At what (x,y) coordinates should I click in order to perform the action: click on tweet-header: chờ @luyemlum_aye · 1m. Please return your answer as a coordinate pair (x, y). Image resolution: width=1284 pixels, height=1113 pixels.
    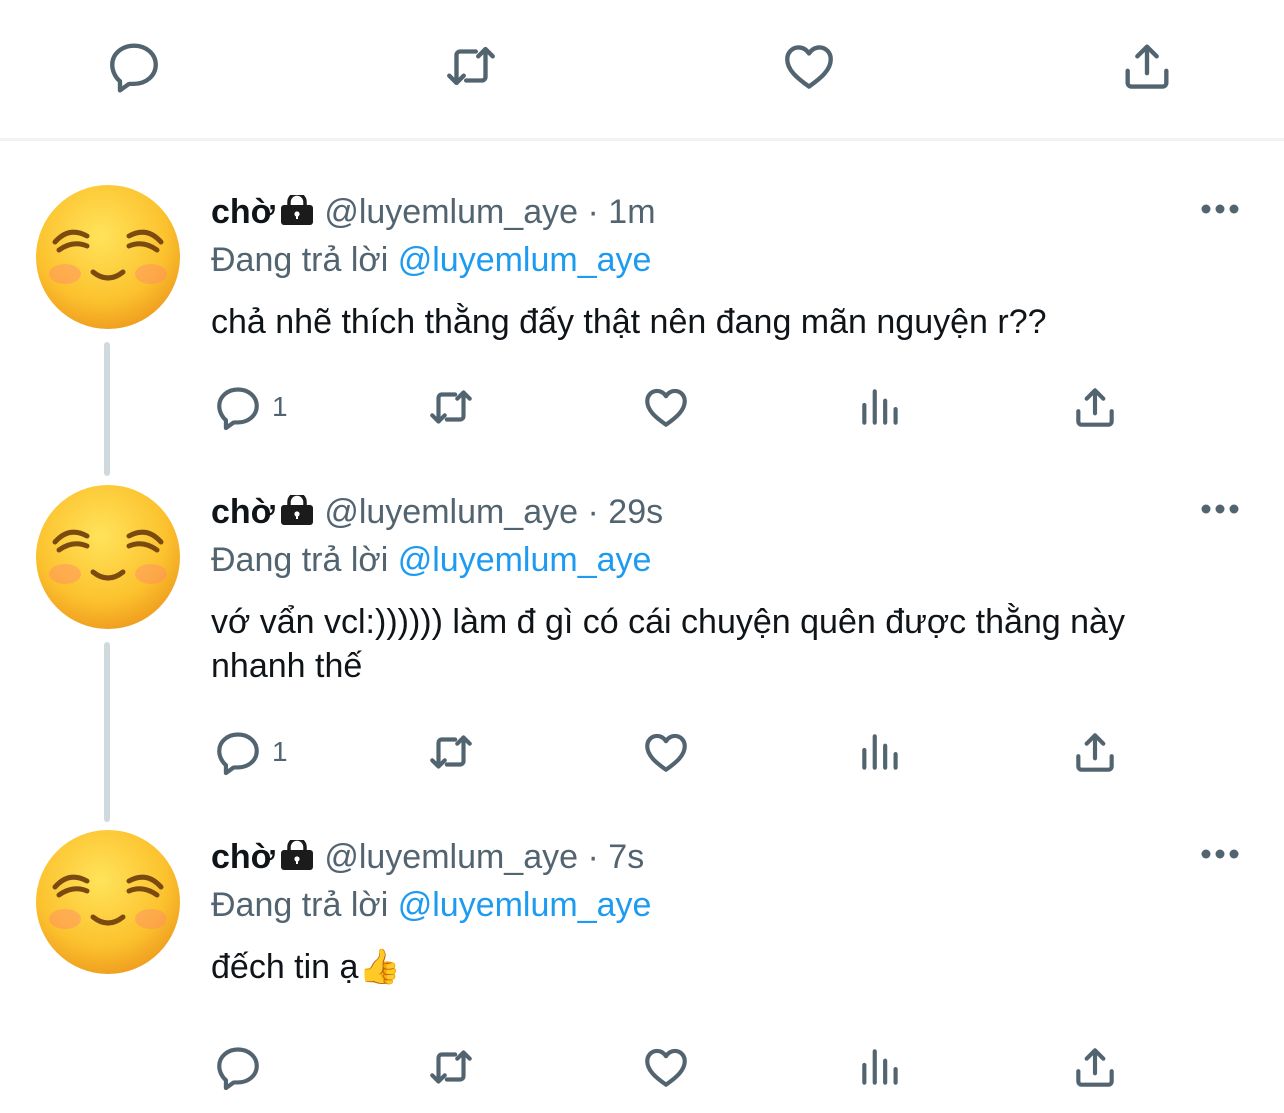
    Looking at the image, I should click on (433, 212).